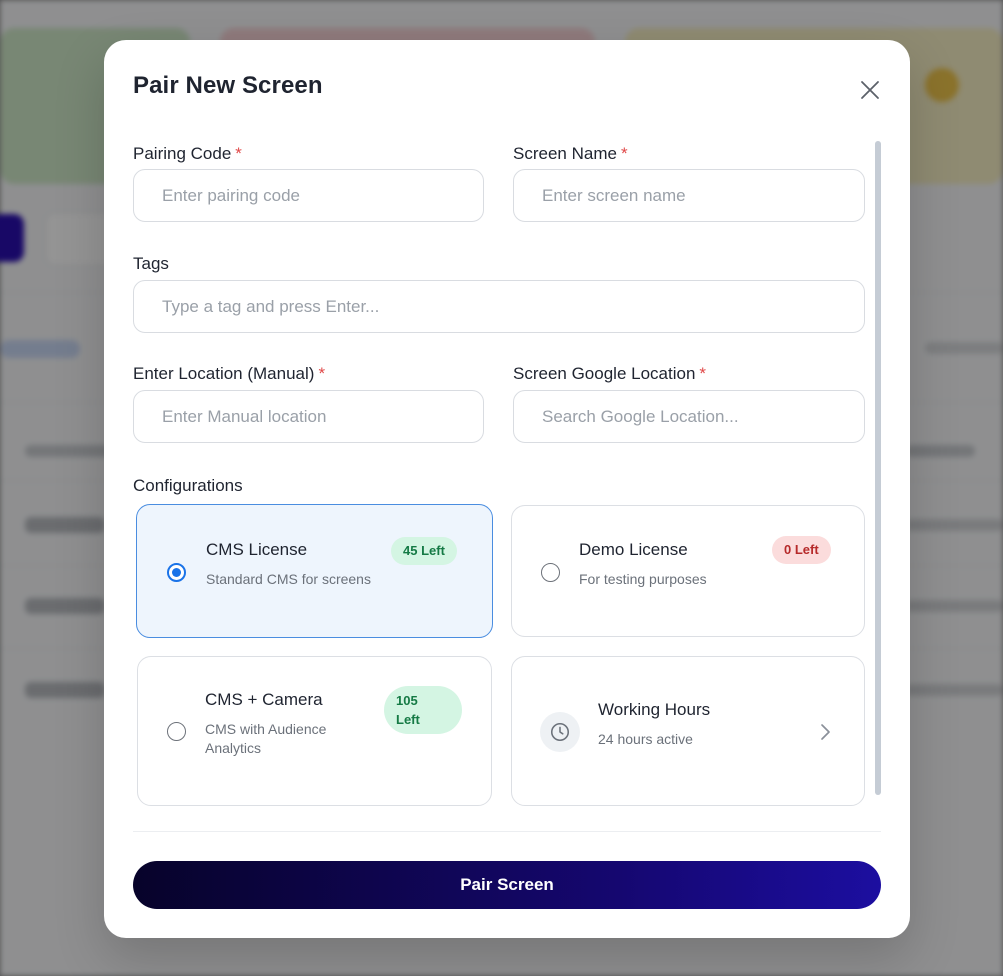  I want to click on screen-name-input, so click(689, 195).